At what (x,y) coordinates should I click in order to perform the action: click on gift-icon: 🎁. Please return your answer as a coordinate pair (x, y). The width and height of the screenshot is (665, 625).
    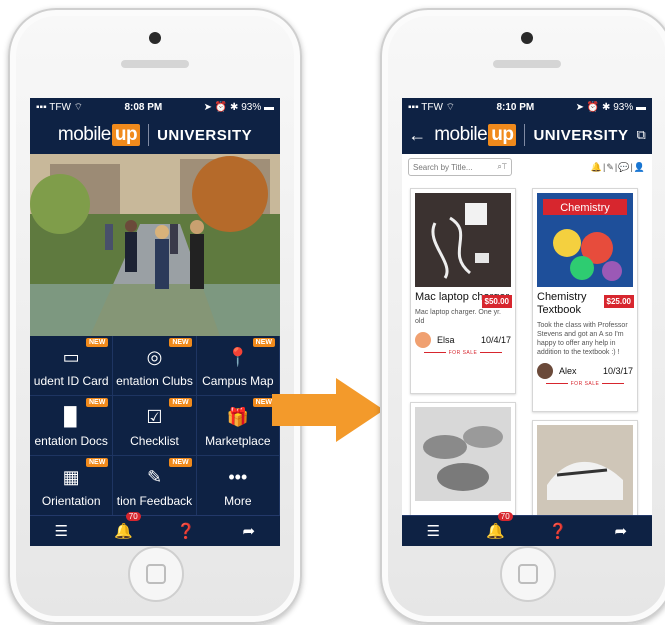
    Looking at the image, I should click on (238, 417).